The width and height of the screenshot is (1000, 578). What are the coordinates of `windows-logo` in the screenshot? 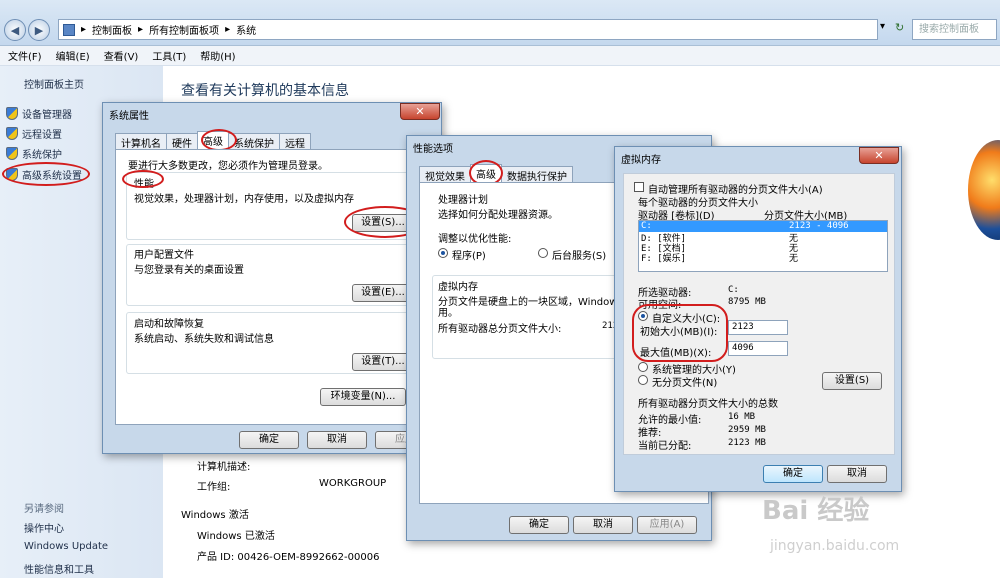 It's located at (984, 190).